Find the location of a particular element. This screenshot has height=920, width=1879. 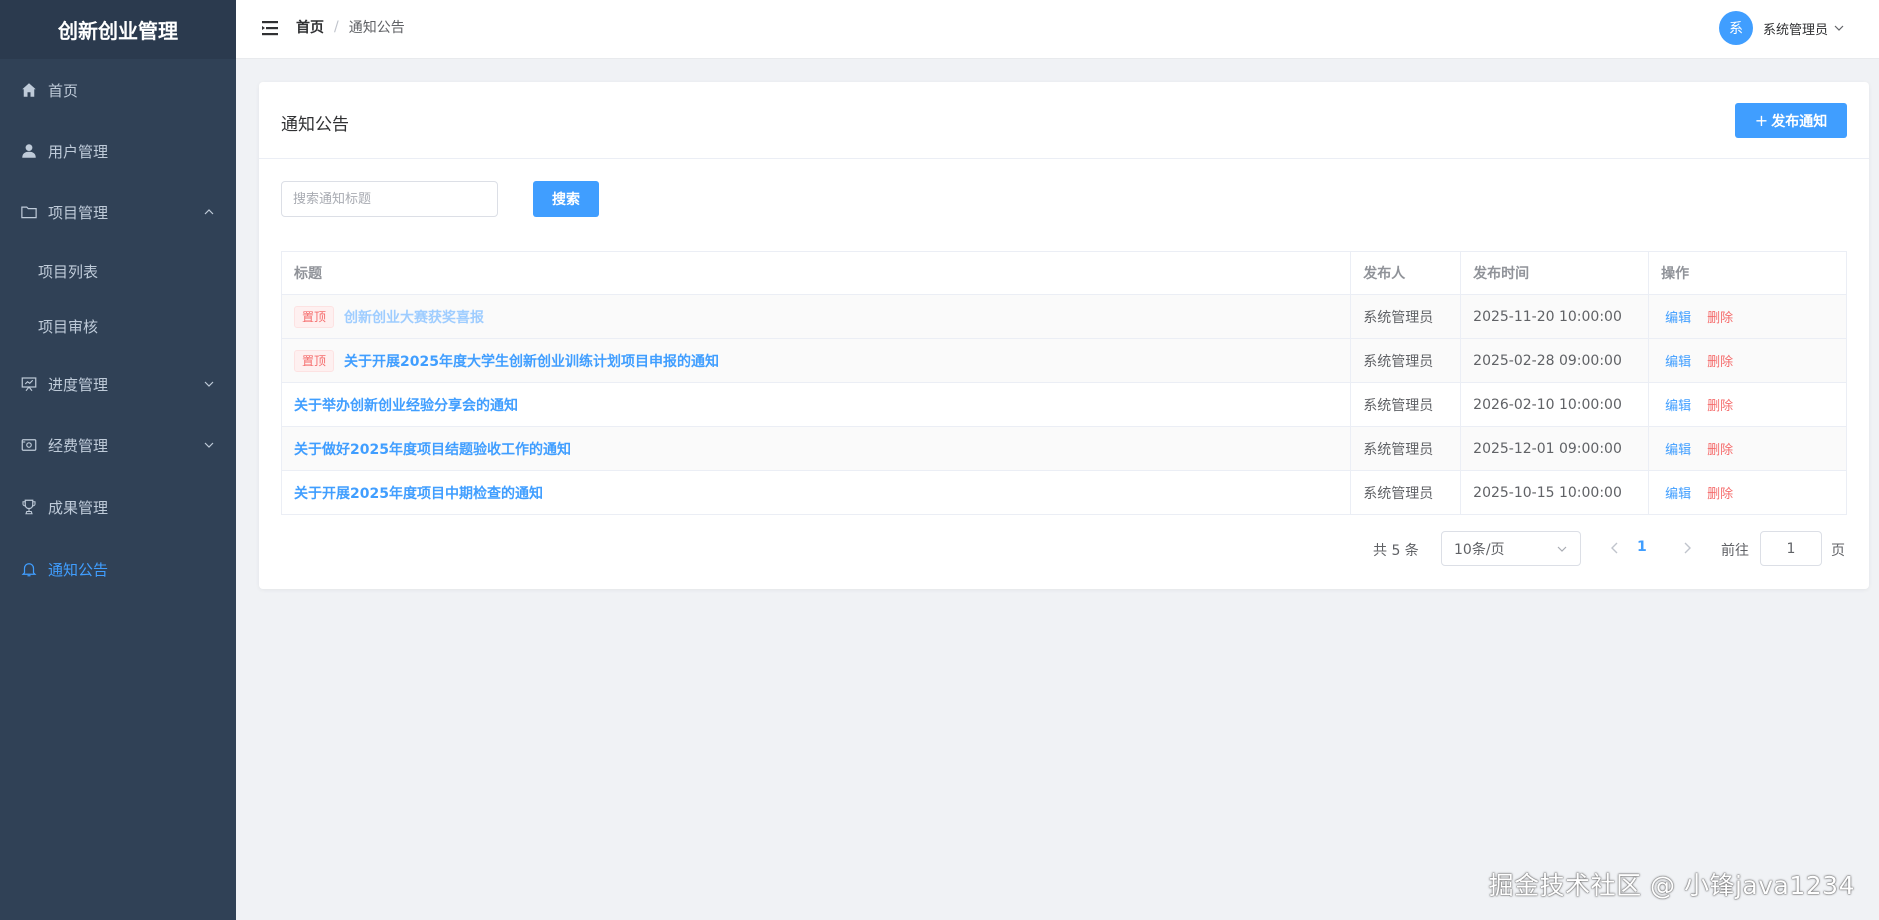

column-header-publisher: 发布人 is located at coordinates (1406, 273).